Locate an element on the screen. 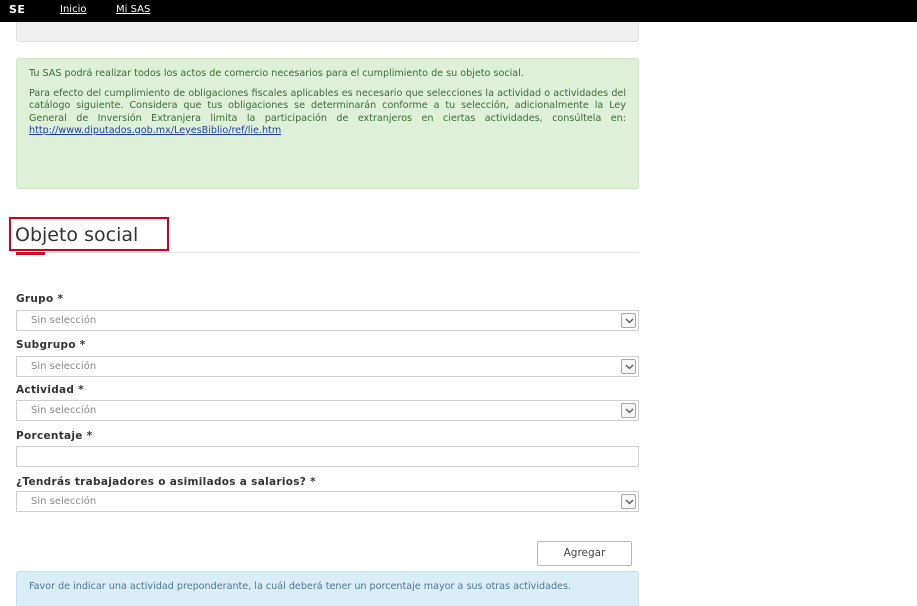 The height and width of the screenshot is (606, 917). grupo-select: Sin selección is located at coordinates (327, 320).